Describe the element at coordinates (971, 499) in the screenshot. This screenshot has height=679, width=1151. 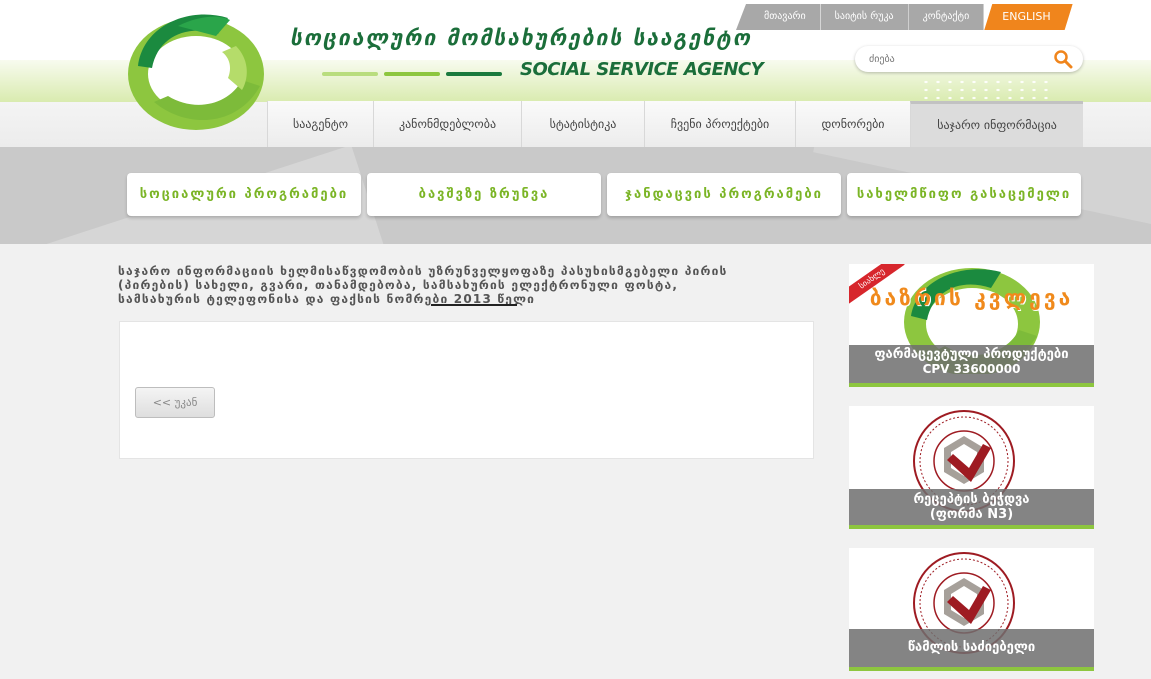
I see `banner-caption-line1: რეცეპტის ბეჭდვა` at that location.